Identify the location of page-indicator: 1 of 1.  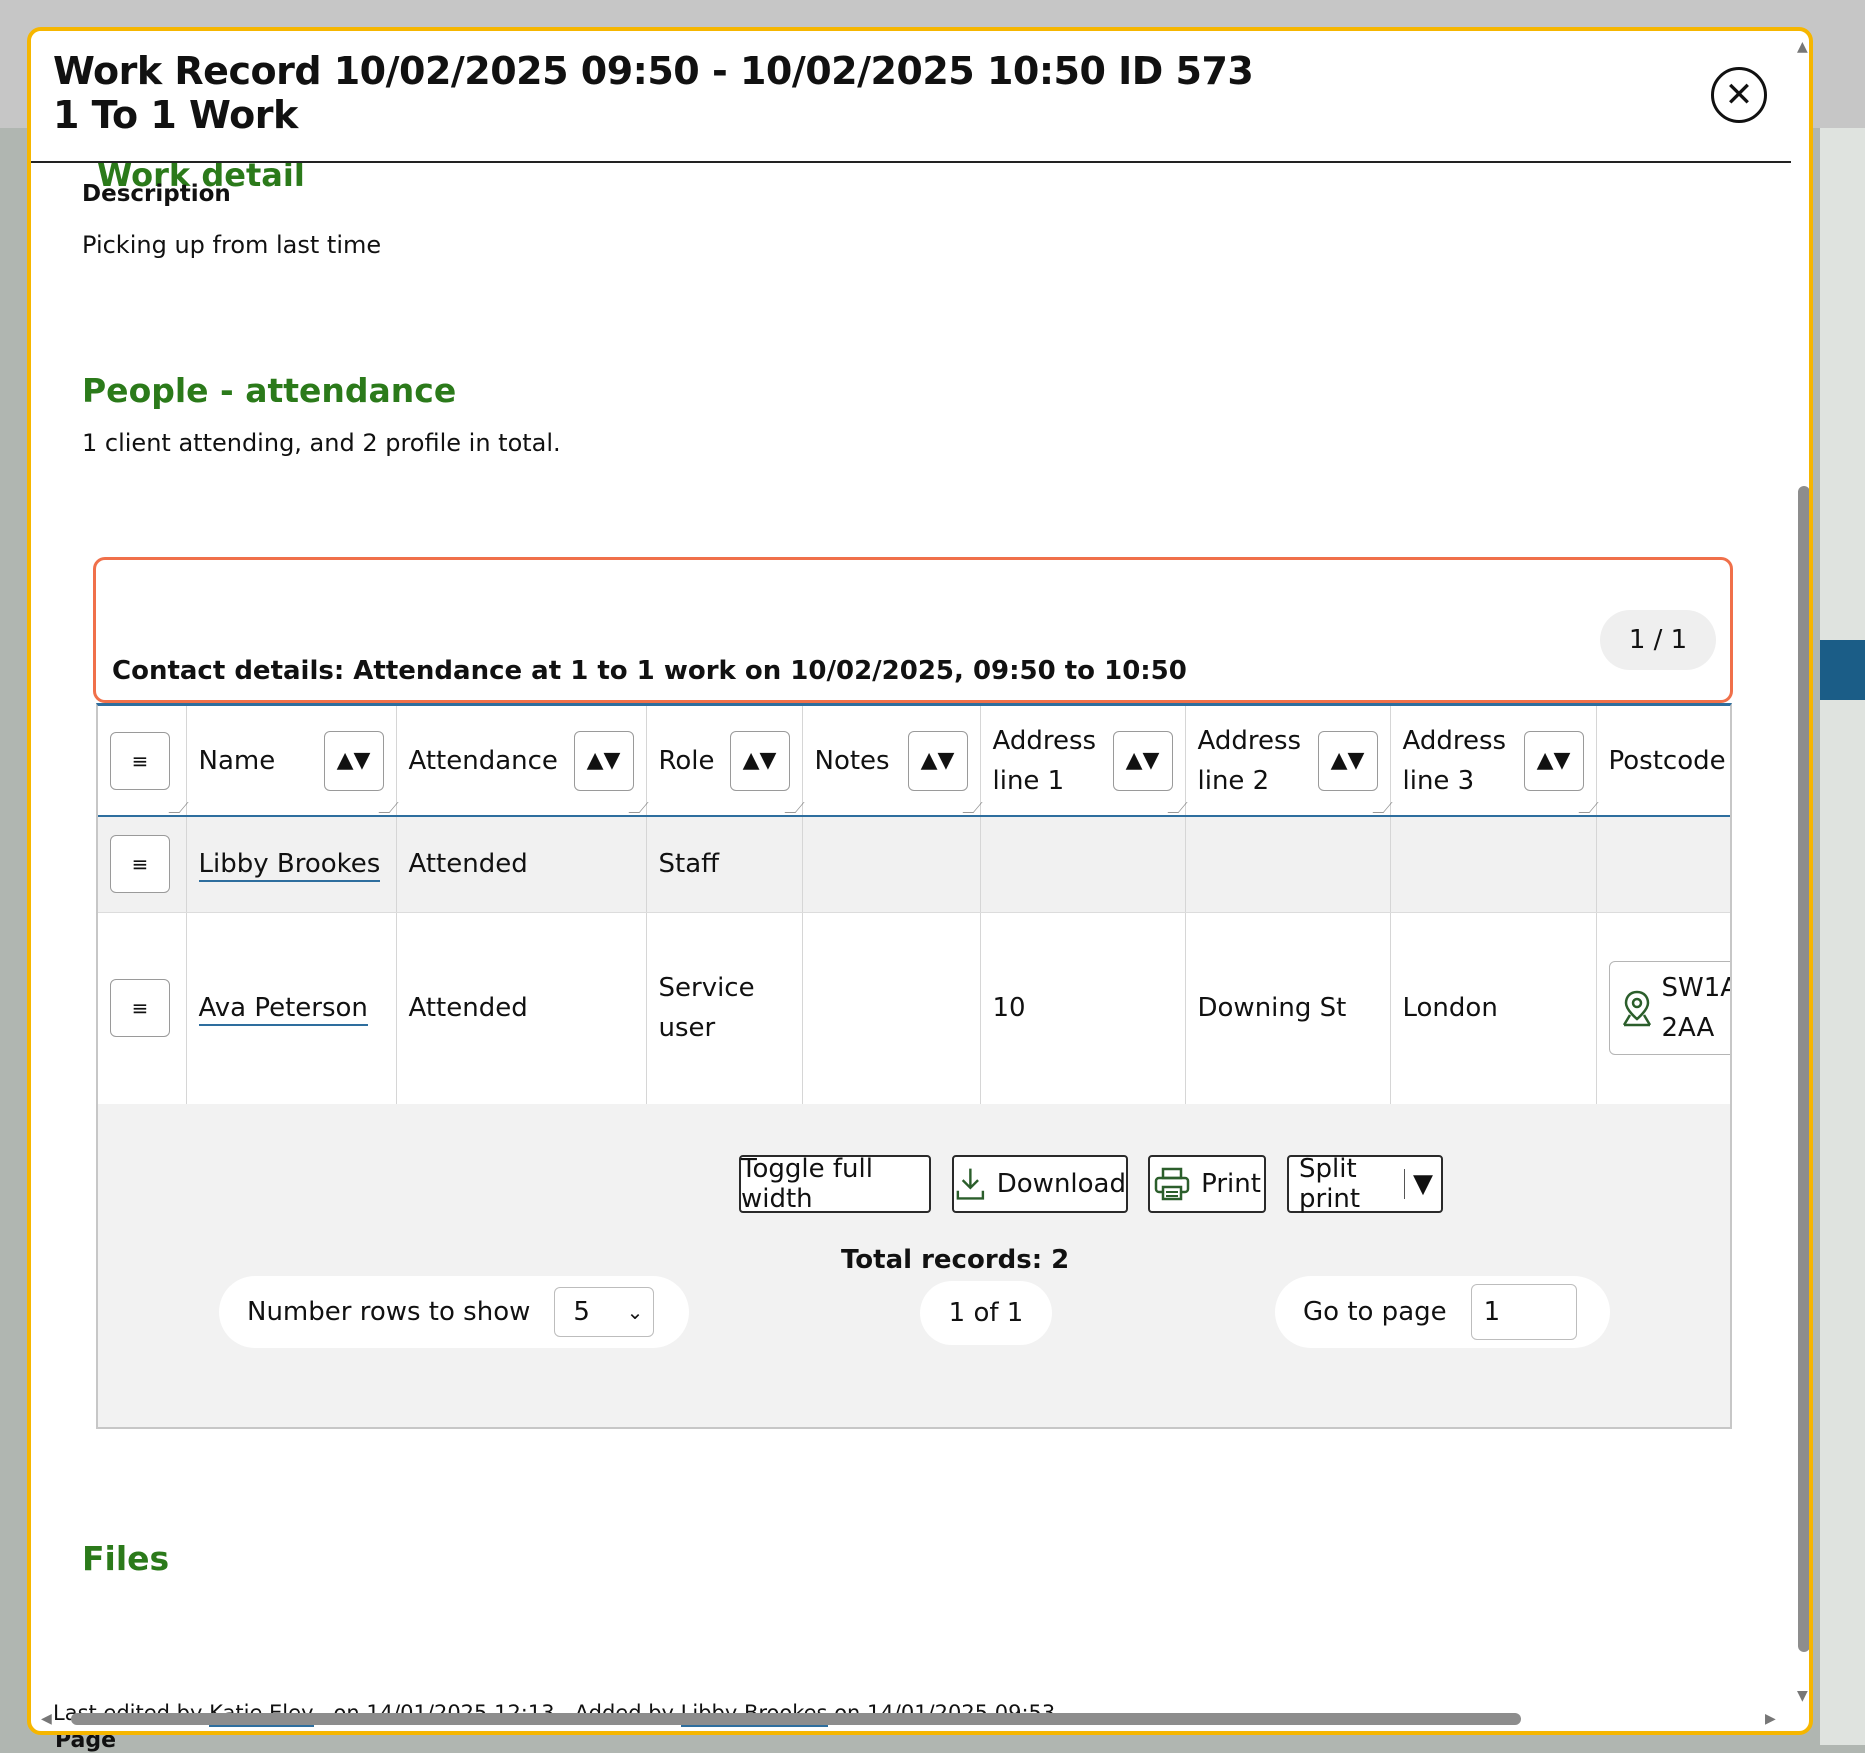
(986, 1313).